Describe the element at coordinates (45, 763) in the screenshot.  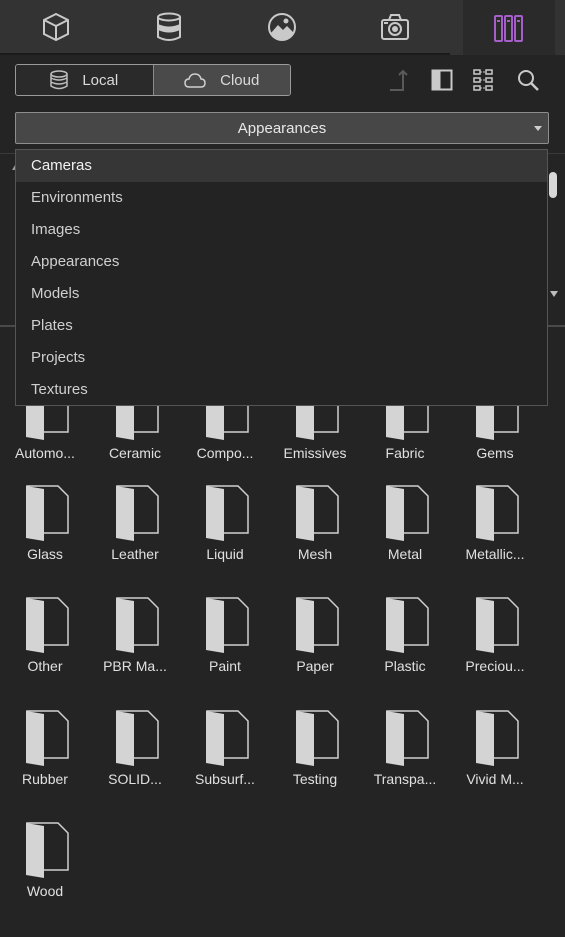
I see `folder-item: Rubber` at that location.